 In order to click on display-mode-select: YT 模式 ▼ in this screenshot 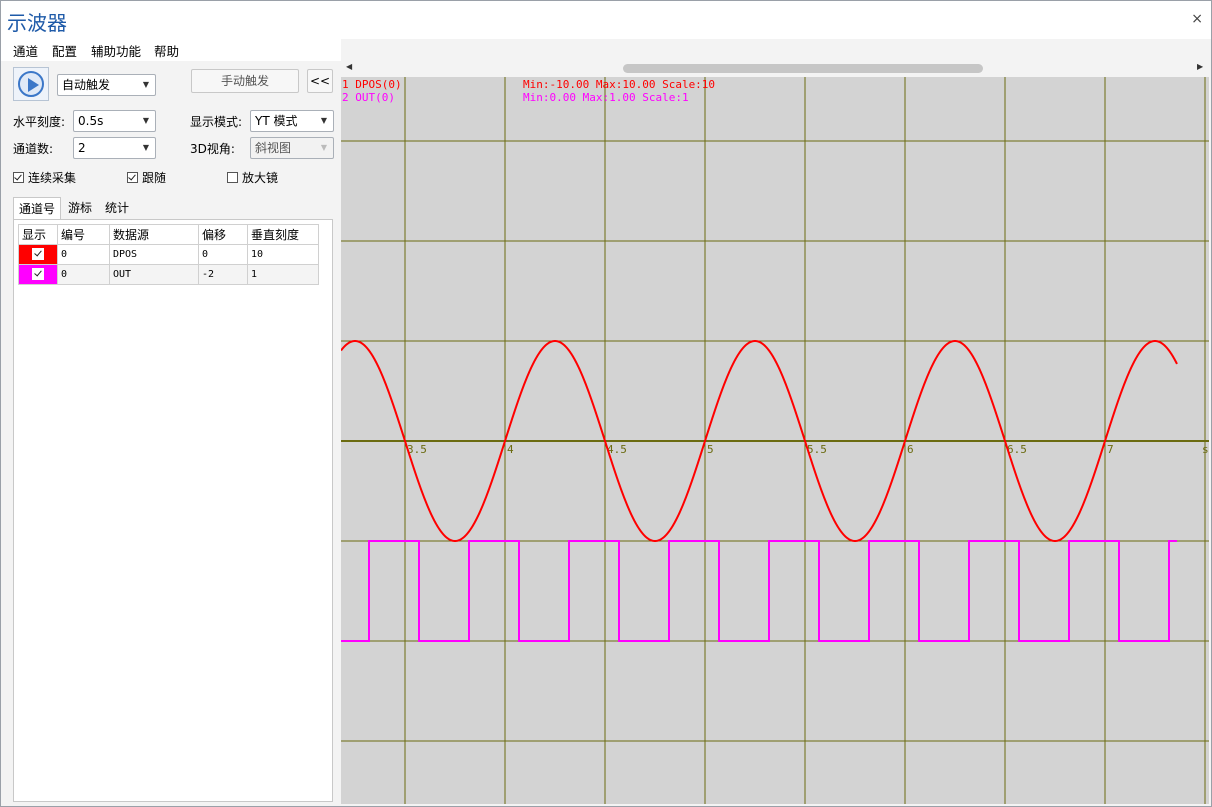, I will do `click(292, 121)`.